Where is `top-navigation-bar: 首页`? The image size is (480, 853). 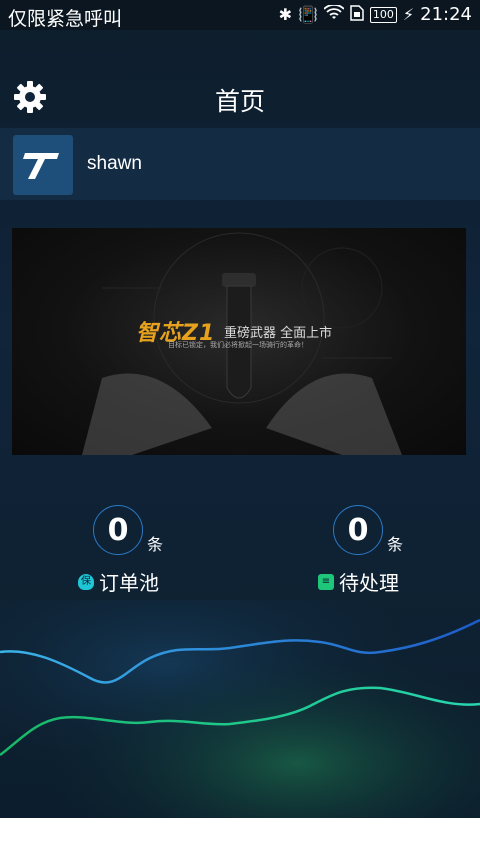
top-navigation-bar: 首页 is located at coordinates (240, 94).